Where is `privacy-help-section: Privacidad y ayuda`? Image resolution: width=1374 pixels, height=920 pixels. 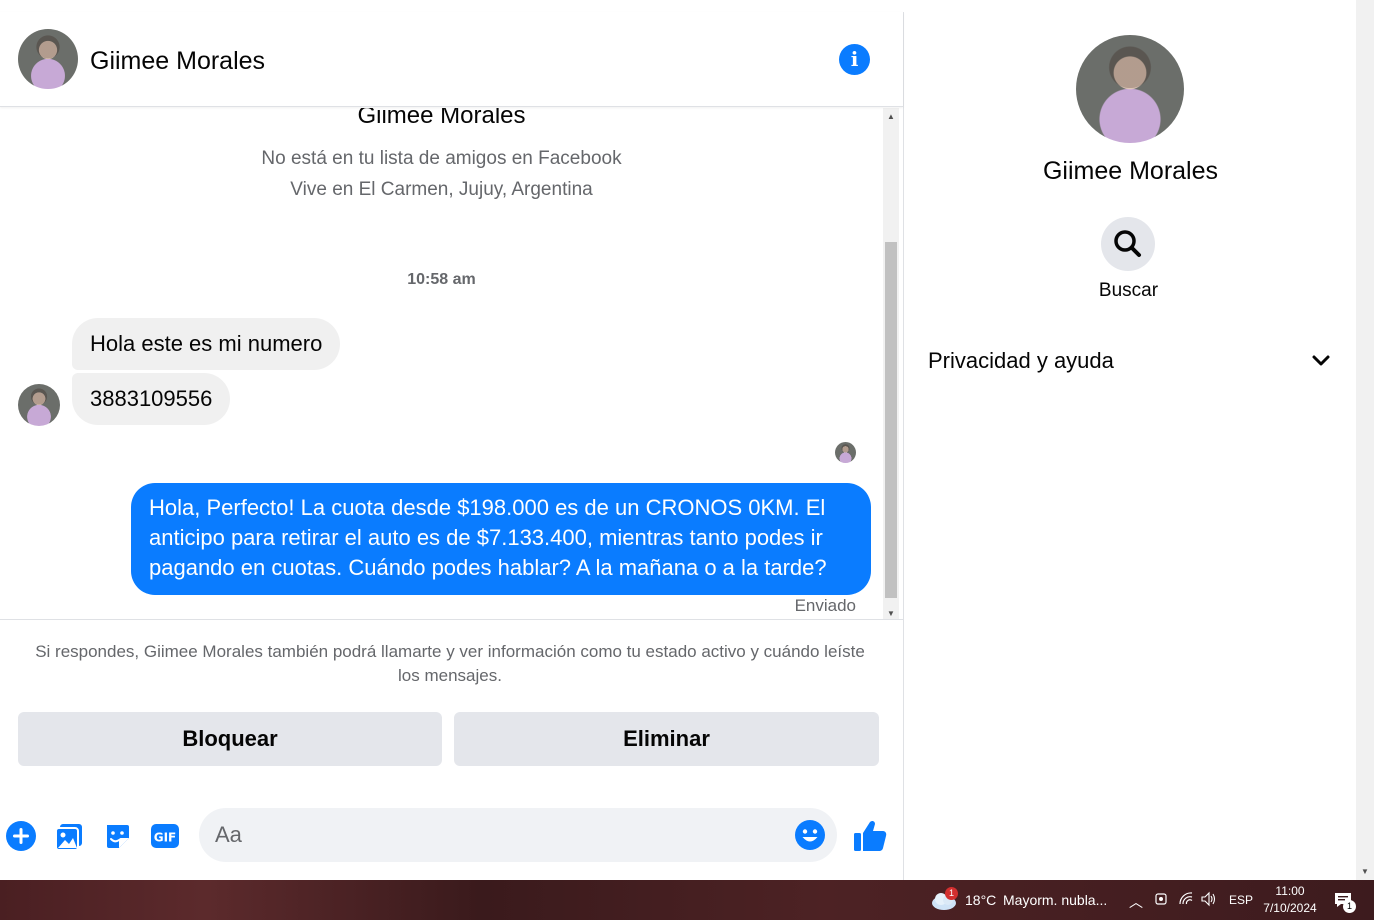 privacy-help-section: Privacidad y ayuda is located at coordinates (1130, 359).